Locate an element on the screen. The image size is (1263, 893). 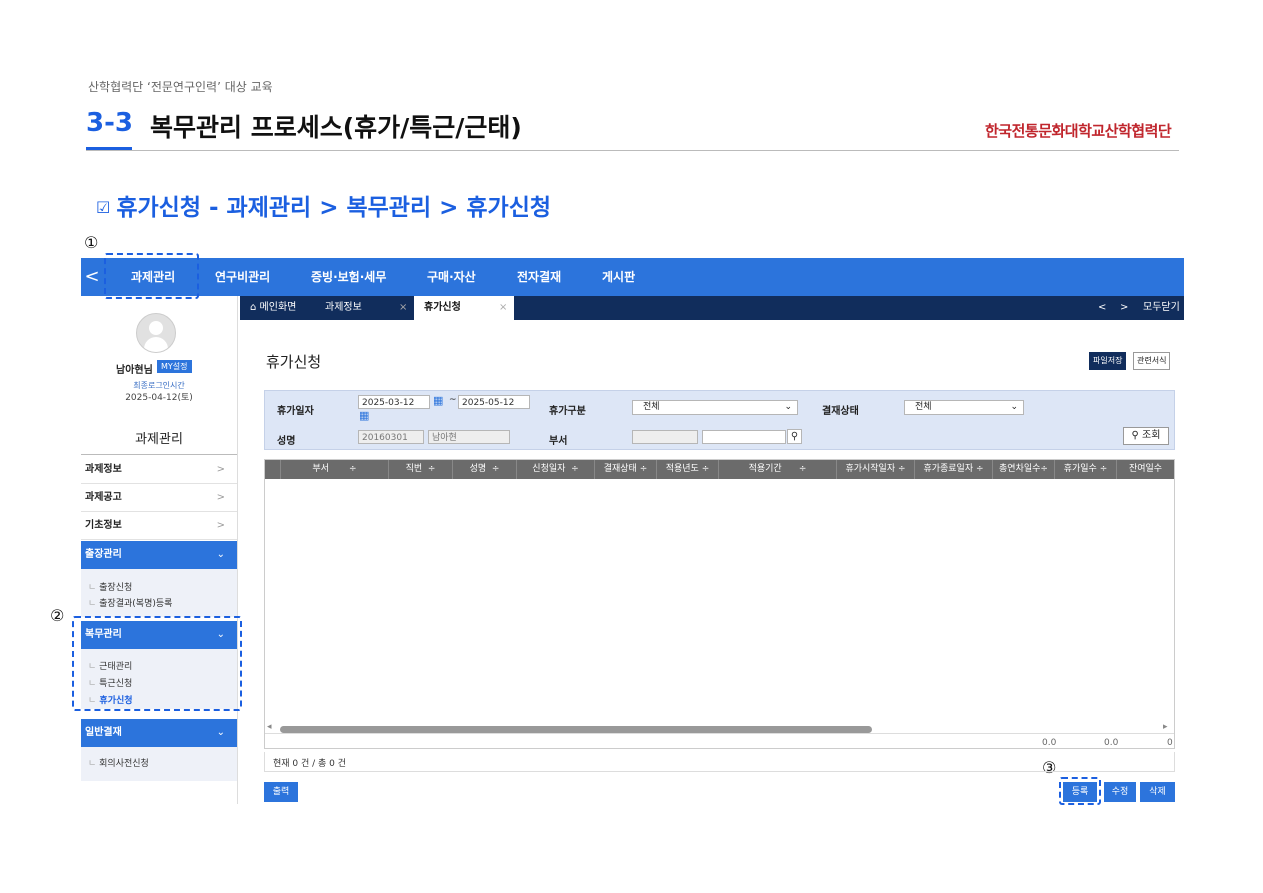
leave-date-label: 휴가일자 is located at coordinates (295, 411).